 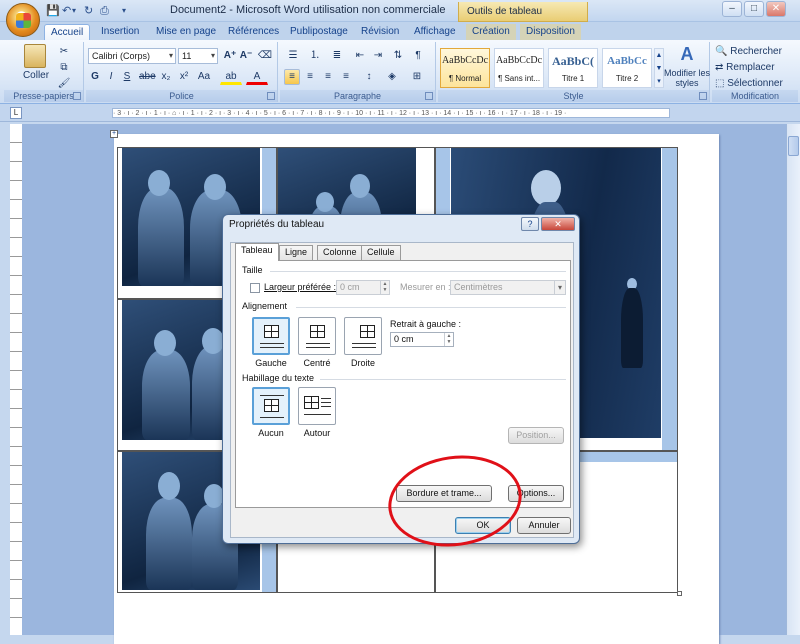 I want to click on redo-icon: ↻, so click(x=88, y=11).